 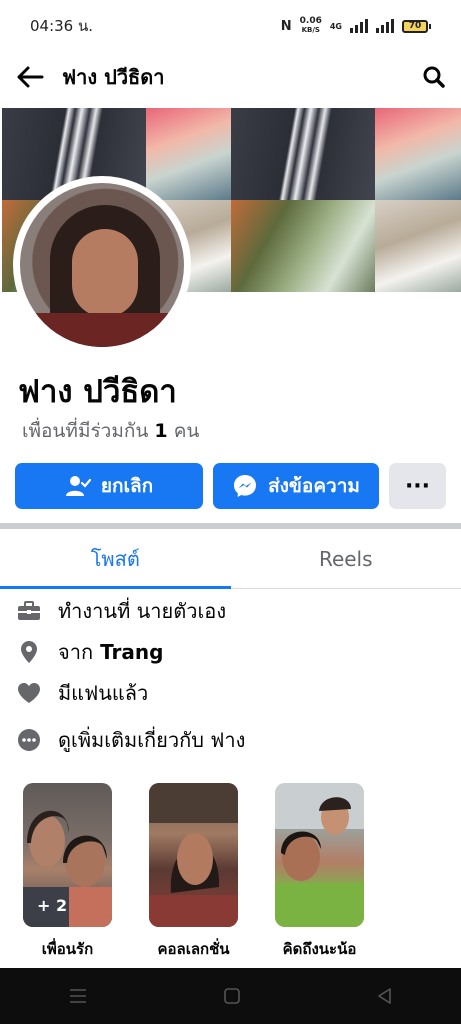 What do you see at coordinates (286, 26) in the screenshot?
I see `nfc-icon: N` at bounding box center [286, 26].